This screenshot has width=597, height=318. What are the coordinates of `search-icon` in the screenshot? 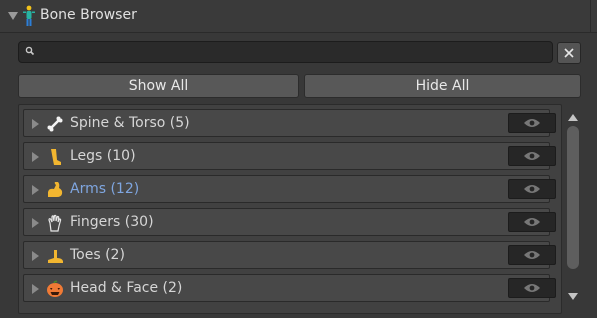 It's located at (30, 51).